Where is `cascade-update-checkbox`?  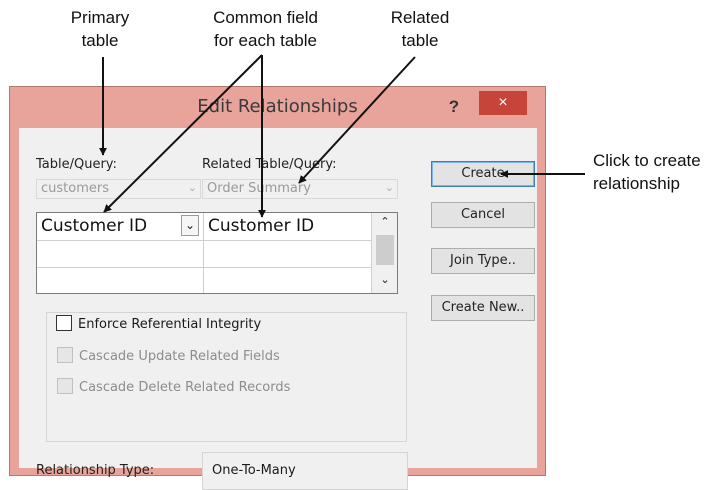 cascade-update-checkbox is located at coordinates (65, 355).